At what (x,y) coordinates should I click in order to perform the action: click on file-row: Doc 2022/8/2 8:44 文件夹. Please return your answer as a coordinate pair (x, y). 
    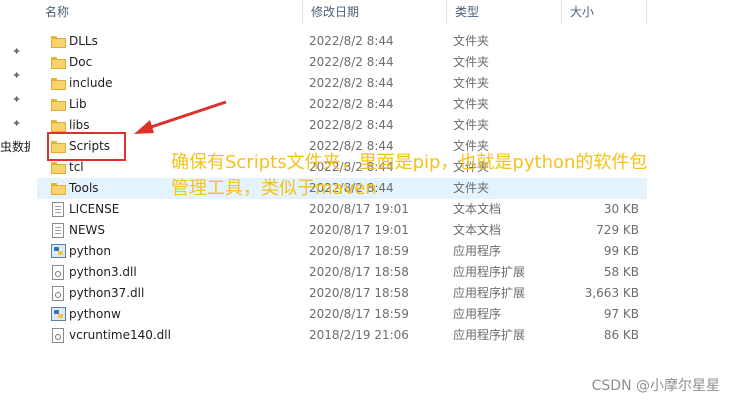
    Looking at the image, I should click on (342, 62).